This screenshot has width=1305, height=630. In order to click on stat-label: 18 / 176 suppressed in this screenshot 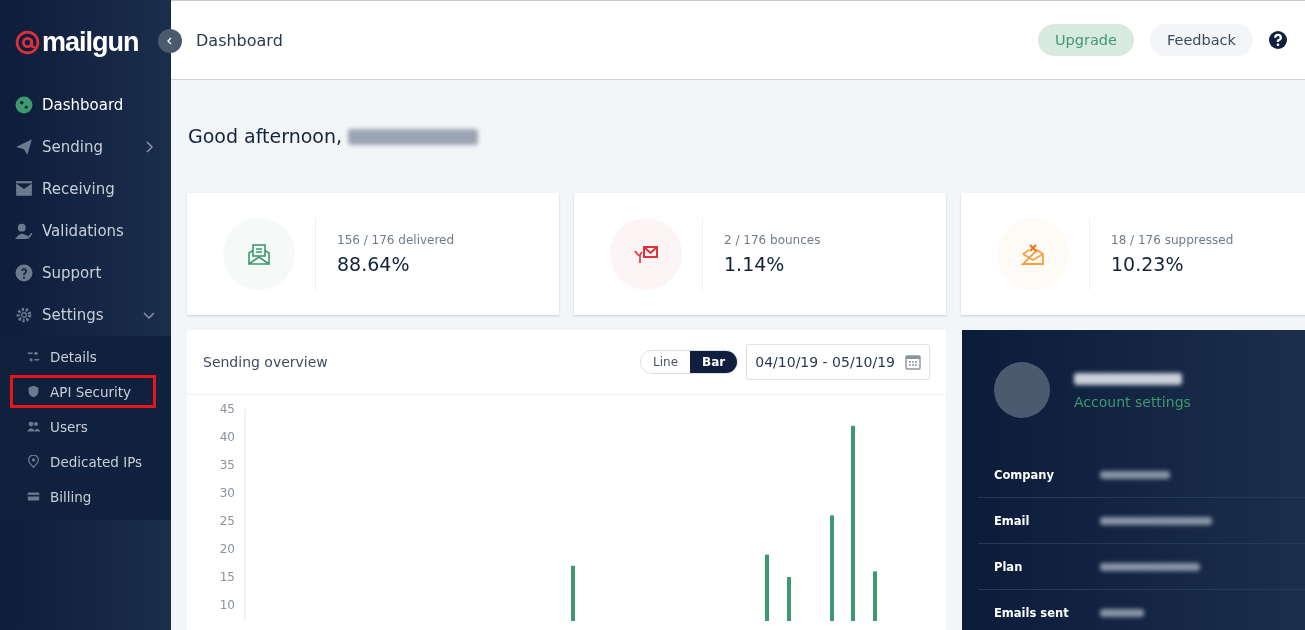, I will do `click(1172, 240)`.